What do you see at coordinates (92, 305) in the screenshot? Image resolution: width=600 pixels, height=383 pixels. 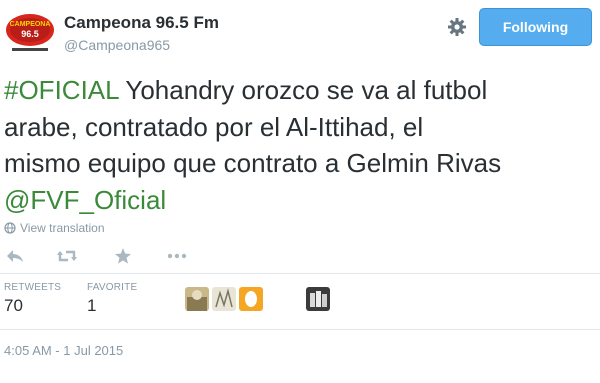 I see `favorites-count: 1` at bounding box center [92, 305].